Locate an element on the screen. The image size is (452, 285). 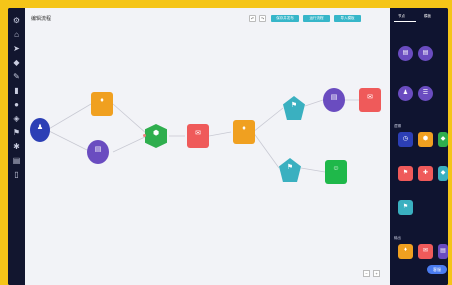
tab-indicator is located at coordinates (405, 21).